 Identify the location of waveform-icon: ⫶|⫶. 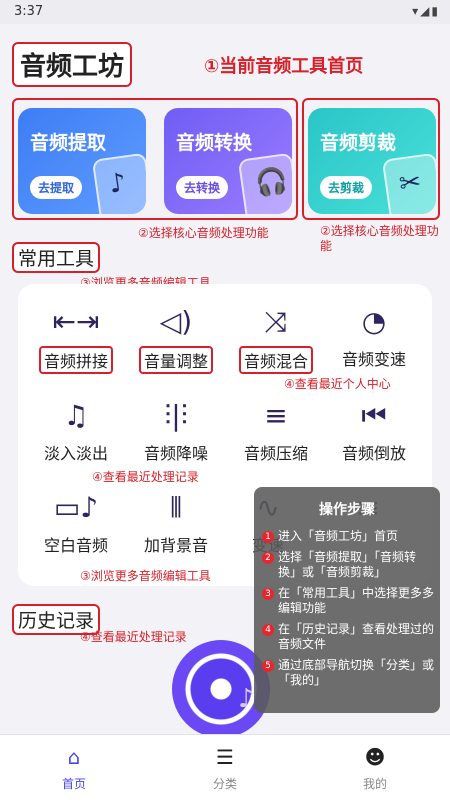
(176, 415).